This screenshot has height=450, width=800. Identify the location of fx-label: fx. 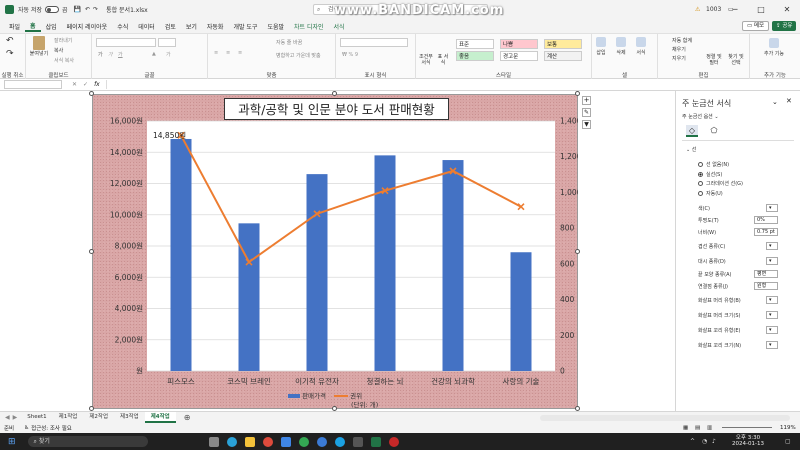
(97, 84).